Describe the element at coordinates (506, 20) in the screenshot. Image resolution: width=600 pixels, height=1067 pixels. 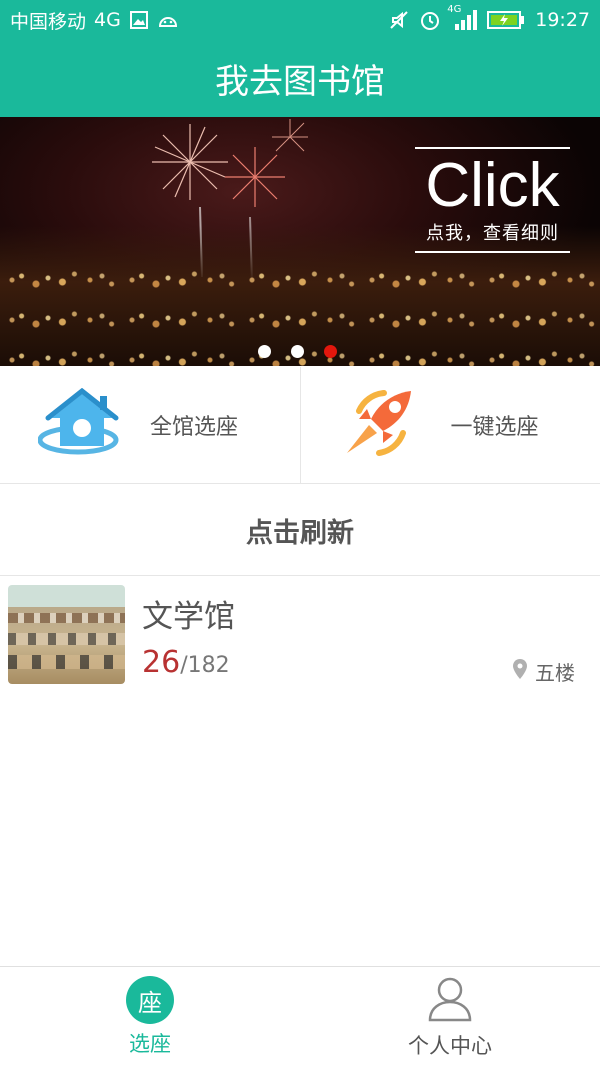
I see `battery-charging-icon` at that location.